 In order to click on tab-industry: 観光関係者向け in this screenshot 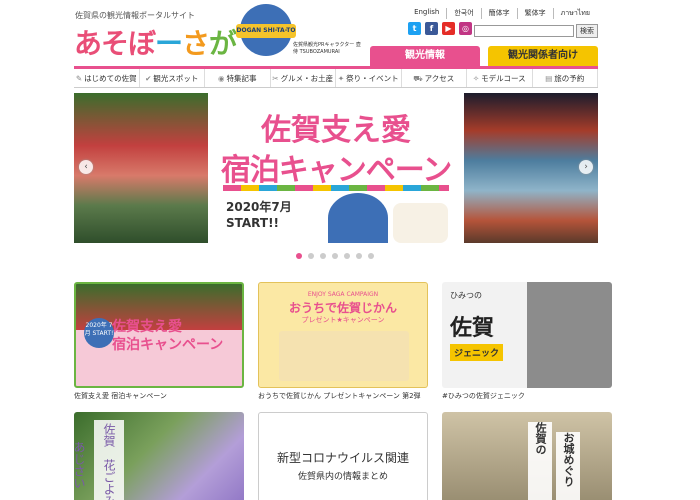, I will do `click(543, 56)`.